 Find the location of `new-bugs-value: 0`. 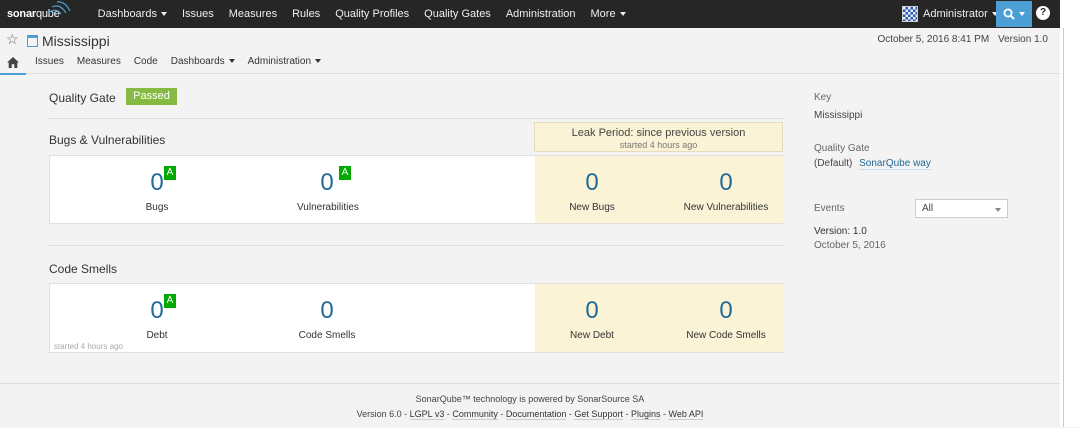

new-bugs-value: 0 is located at coordinates (592, 182).